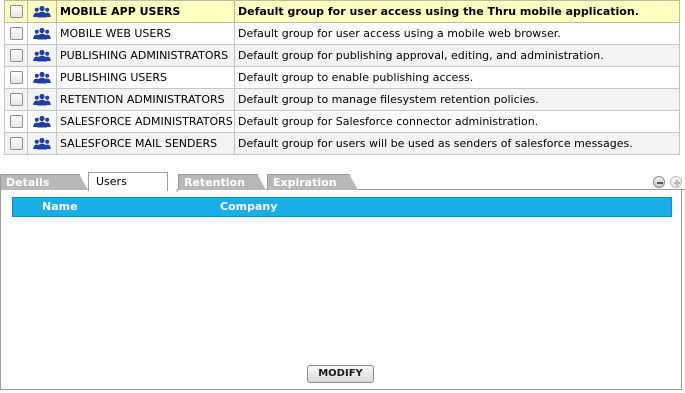  I want to click on group-name: PUBLISHING ADMINISTRATORS, so click(145, 55).